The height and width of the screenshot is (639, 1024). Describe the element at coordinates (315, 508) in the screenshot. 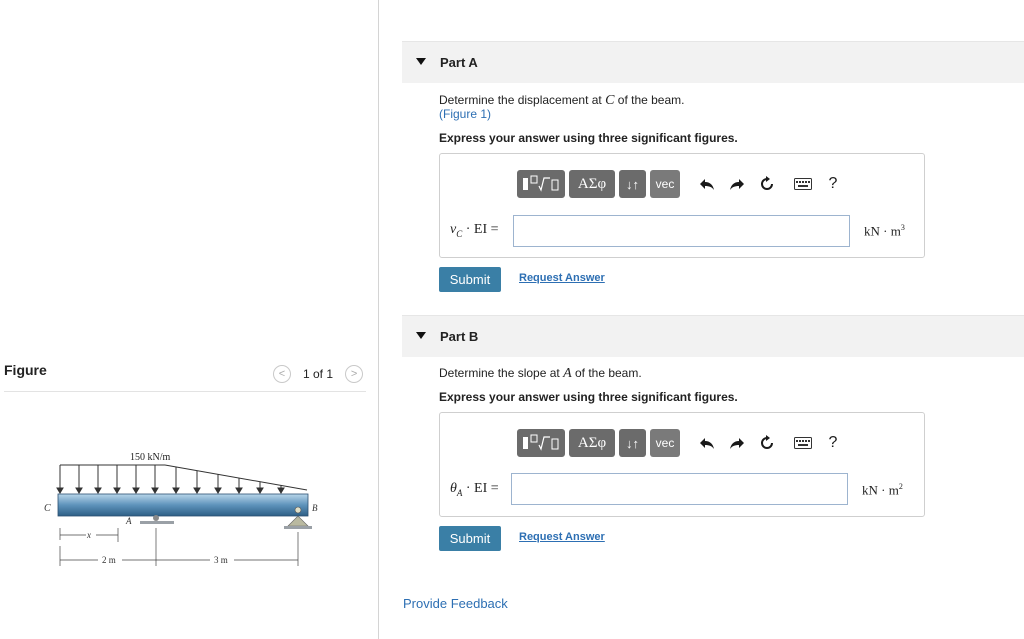

I see `point-b-label: B` at that location.